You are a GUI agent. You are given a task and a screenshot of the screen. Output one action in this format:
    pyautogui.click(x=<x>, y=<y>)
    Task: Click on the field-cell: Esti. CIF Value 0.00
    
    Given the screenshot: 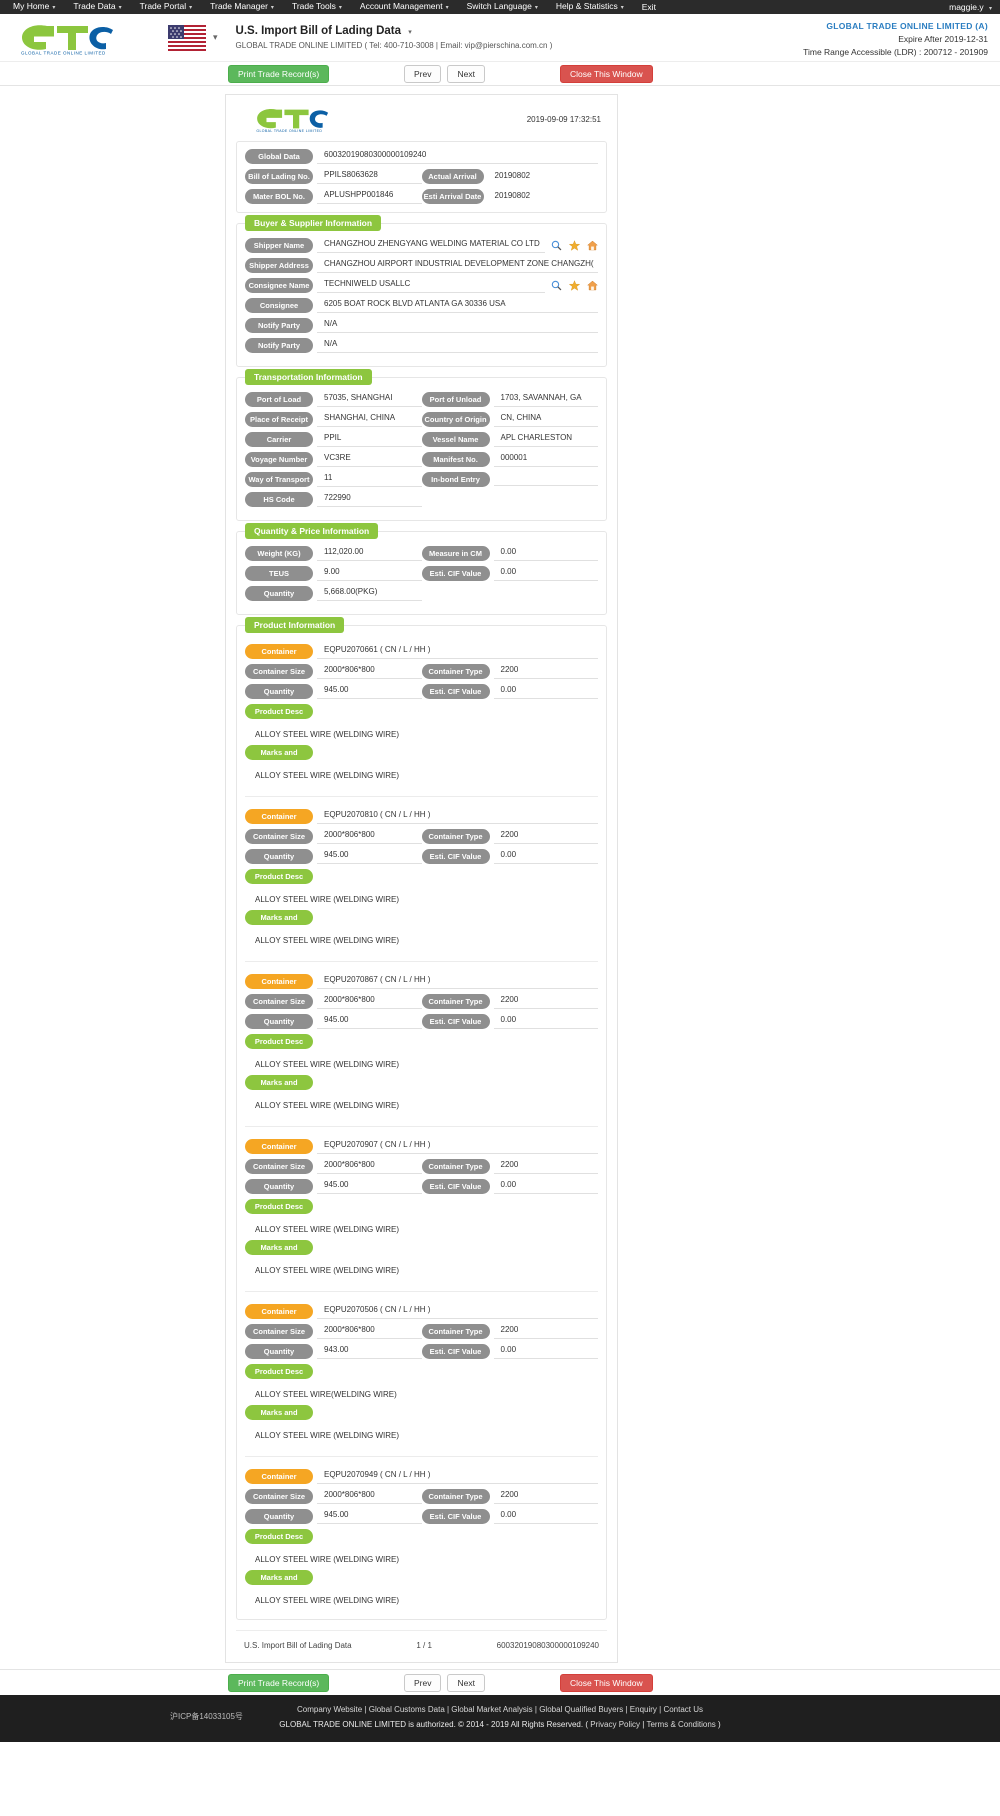 What is the action you would take?
    pyautogui.click(x=509, y=1021)
    